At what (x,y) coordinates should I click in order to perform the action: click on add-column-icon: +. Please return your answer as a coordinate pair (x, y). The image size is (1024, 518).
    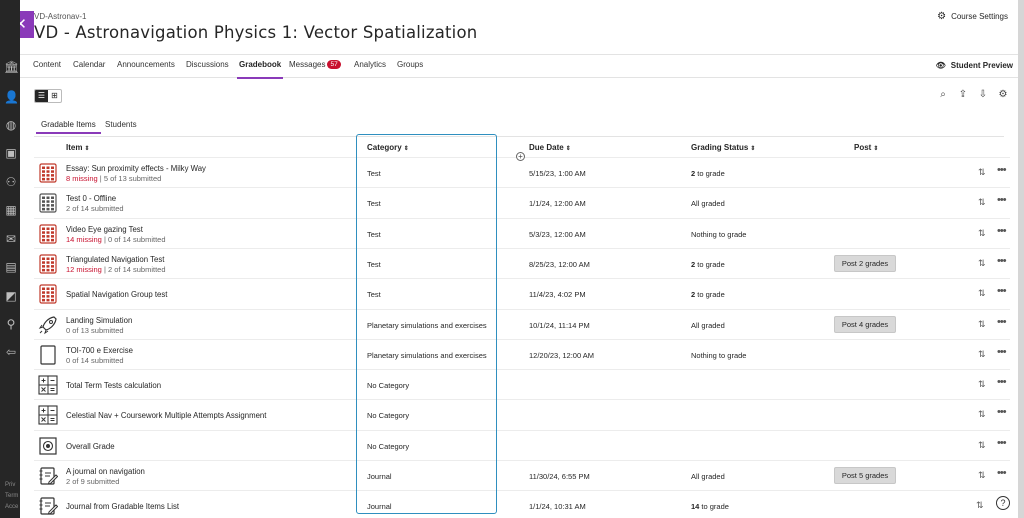
    Looking at the image, I should click on (520, 156).